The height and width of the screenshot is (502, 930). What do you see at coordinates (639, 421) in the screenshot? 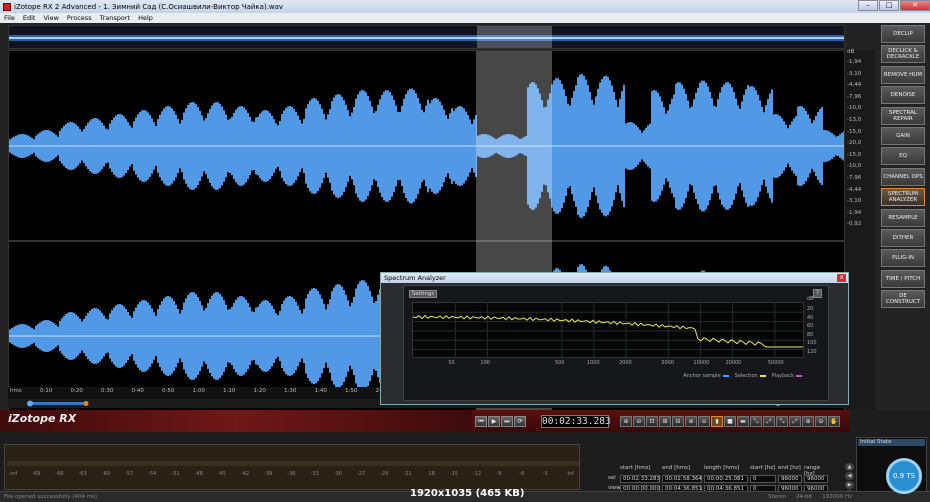
I see `zoom-out-icon: ⊖` at bounding box center [639, 421].